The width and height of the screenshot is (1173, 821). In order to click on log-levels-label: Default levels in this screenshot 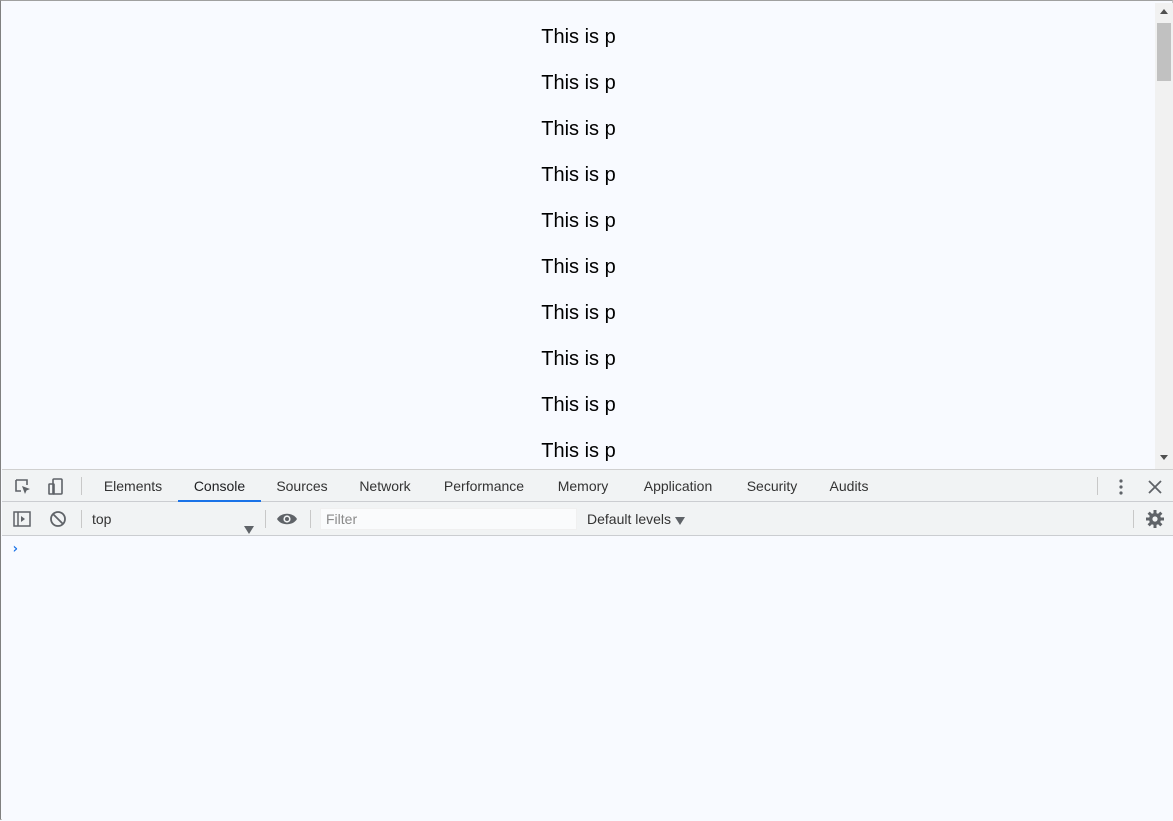, I will do `click(629, 519)`.